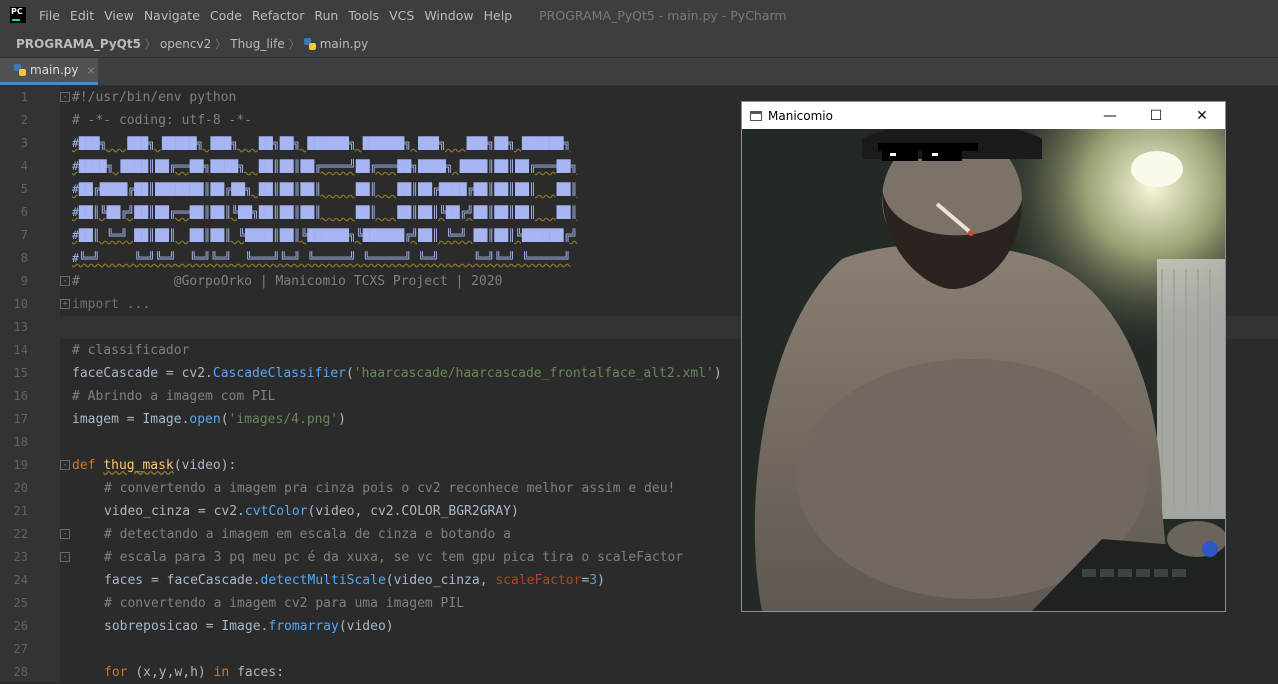  I want to click on line-number: 4, so click(24, 166).